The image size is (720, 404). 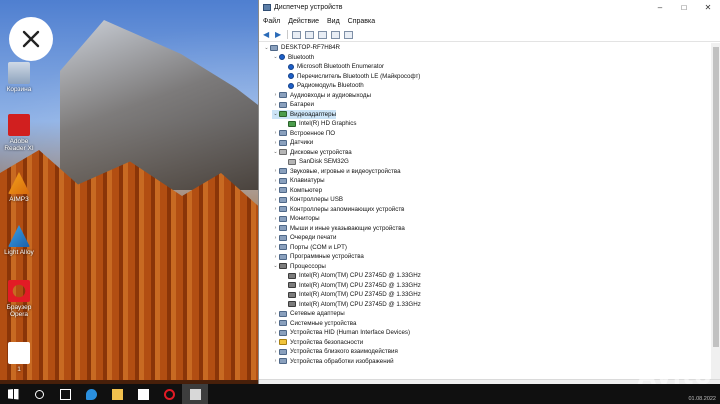 I want to click on tree-device: Microsoft Bluetooth Enumerator, so click(x=332, y=67).